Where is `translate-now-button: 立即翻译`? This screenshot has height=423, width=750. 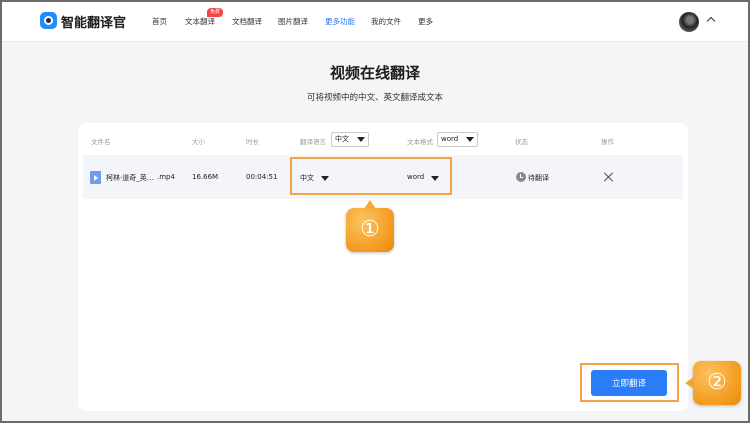 translate-now-button: 立即翻译 is located at coordinates (629, 383).